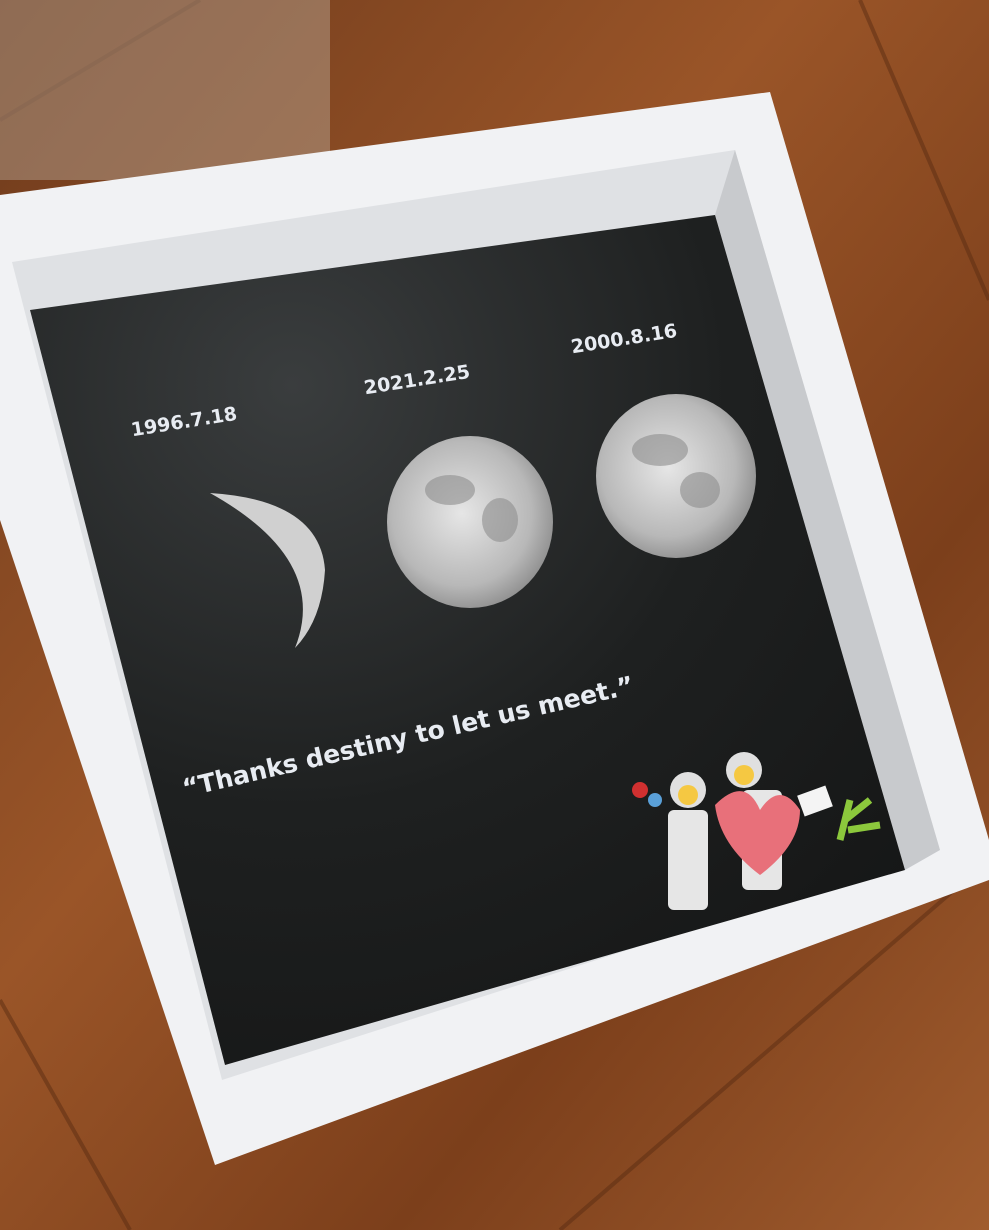 The width and height of the screenshot is (989, 1230). I want to click on full-moon, so click(676, 476).